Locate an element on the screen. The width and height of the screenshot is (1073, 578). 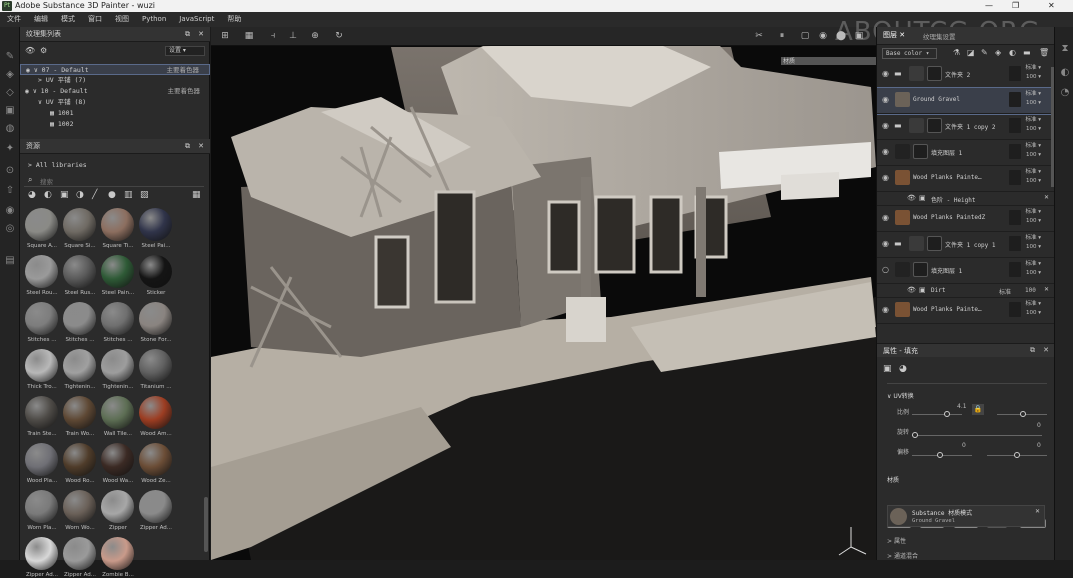
layer-row: ◉ ▬ 文件夹 1 copy 2 标准 ▾ 100 ▾ is located at coordinates (966, 127).